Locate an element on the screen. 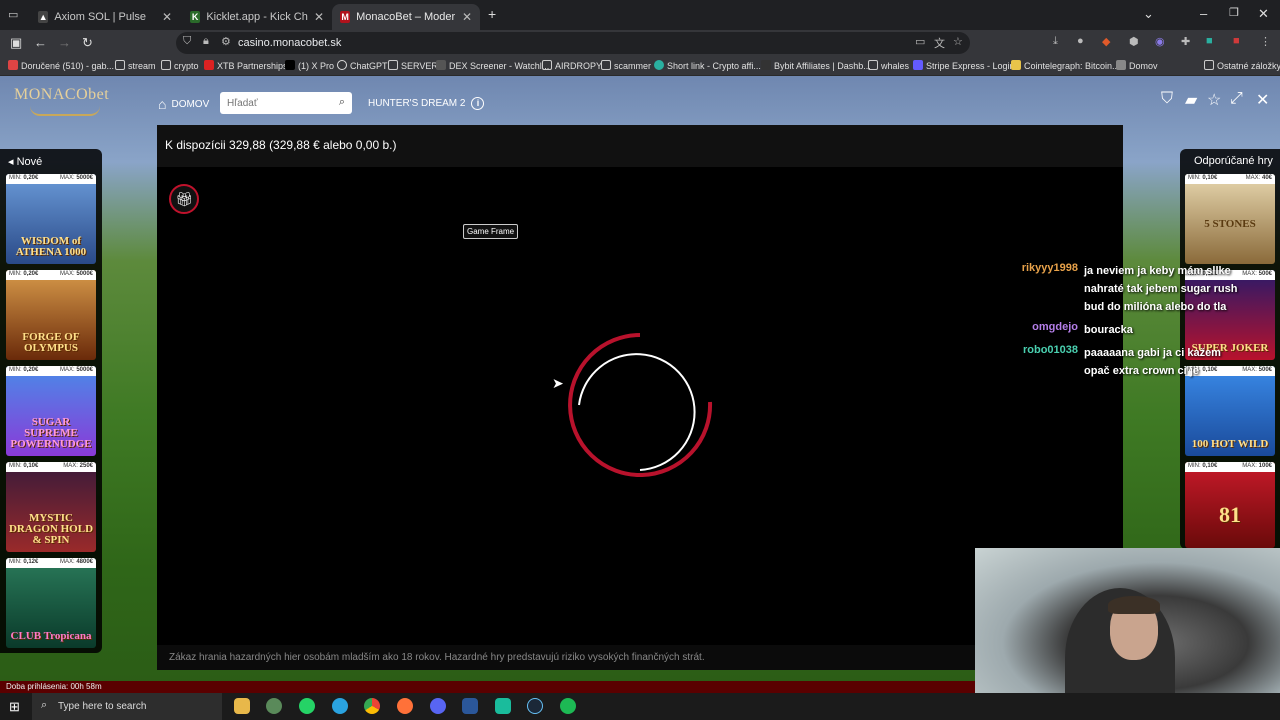 Image resolution: width=1280 pixels, height=720 pixels. close-game-icon: ✕ is located at coordinates (1262, 100).